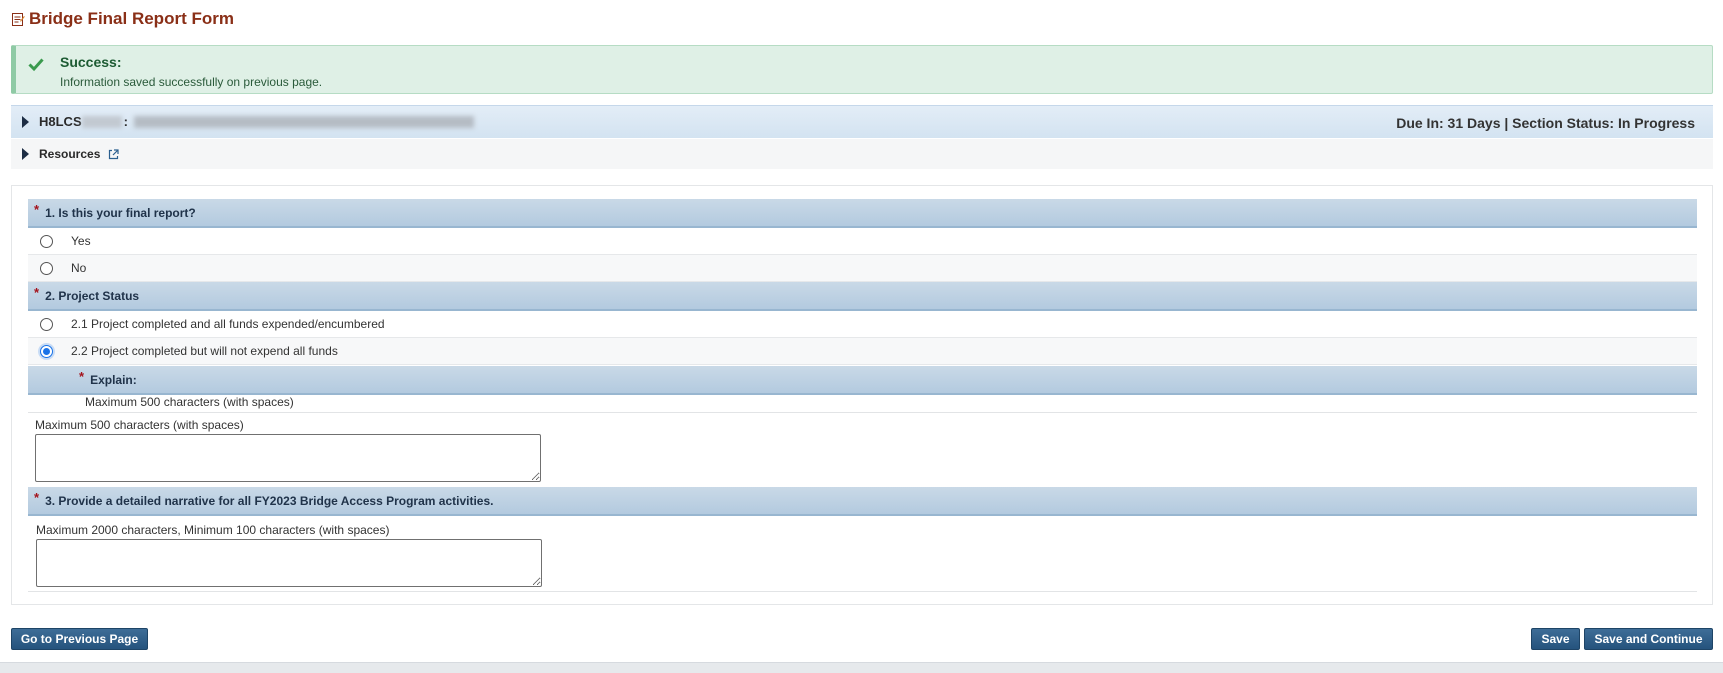 The image size is (1723, 673). What do you see at coordinates (91, 62) in the screenshot?
I see `alert-title: Success:` at bounding box center [91, 62].